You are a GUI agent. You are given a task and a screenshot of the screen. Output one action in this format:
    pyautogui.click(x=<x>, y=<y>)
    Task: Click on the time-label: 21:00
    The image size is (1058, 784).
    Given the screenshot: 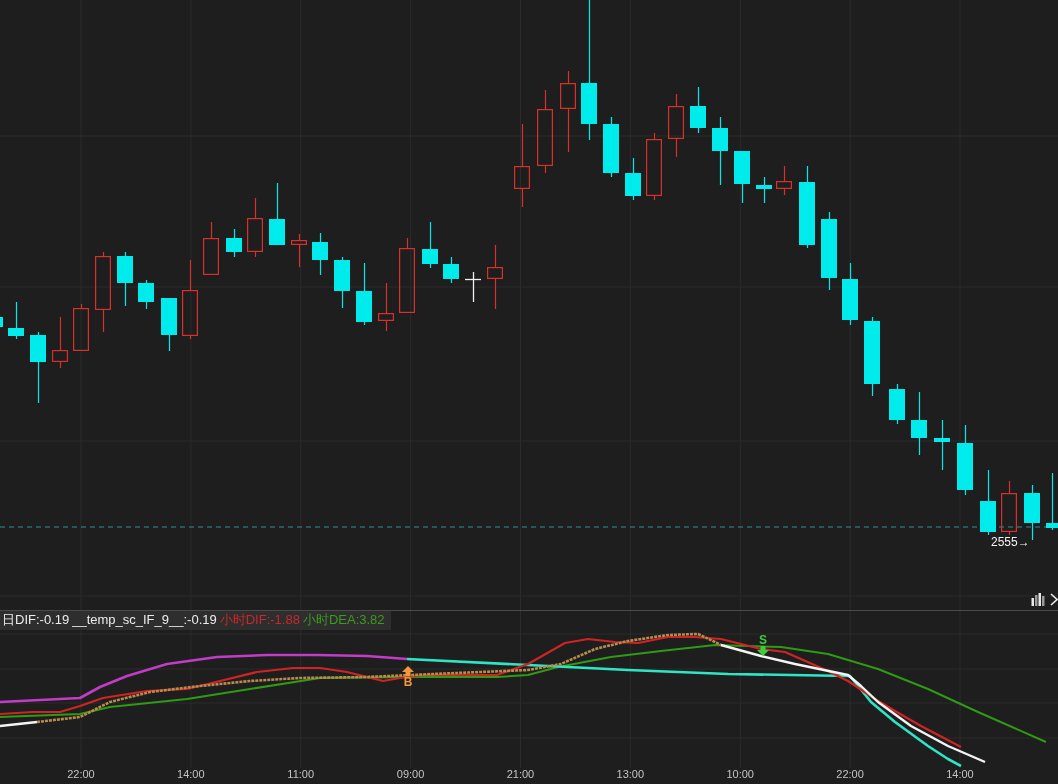 What is the action you would take?
    pyautogui.click(x=520, y=774)
    